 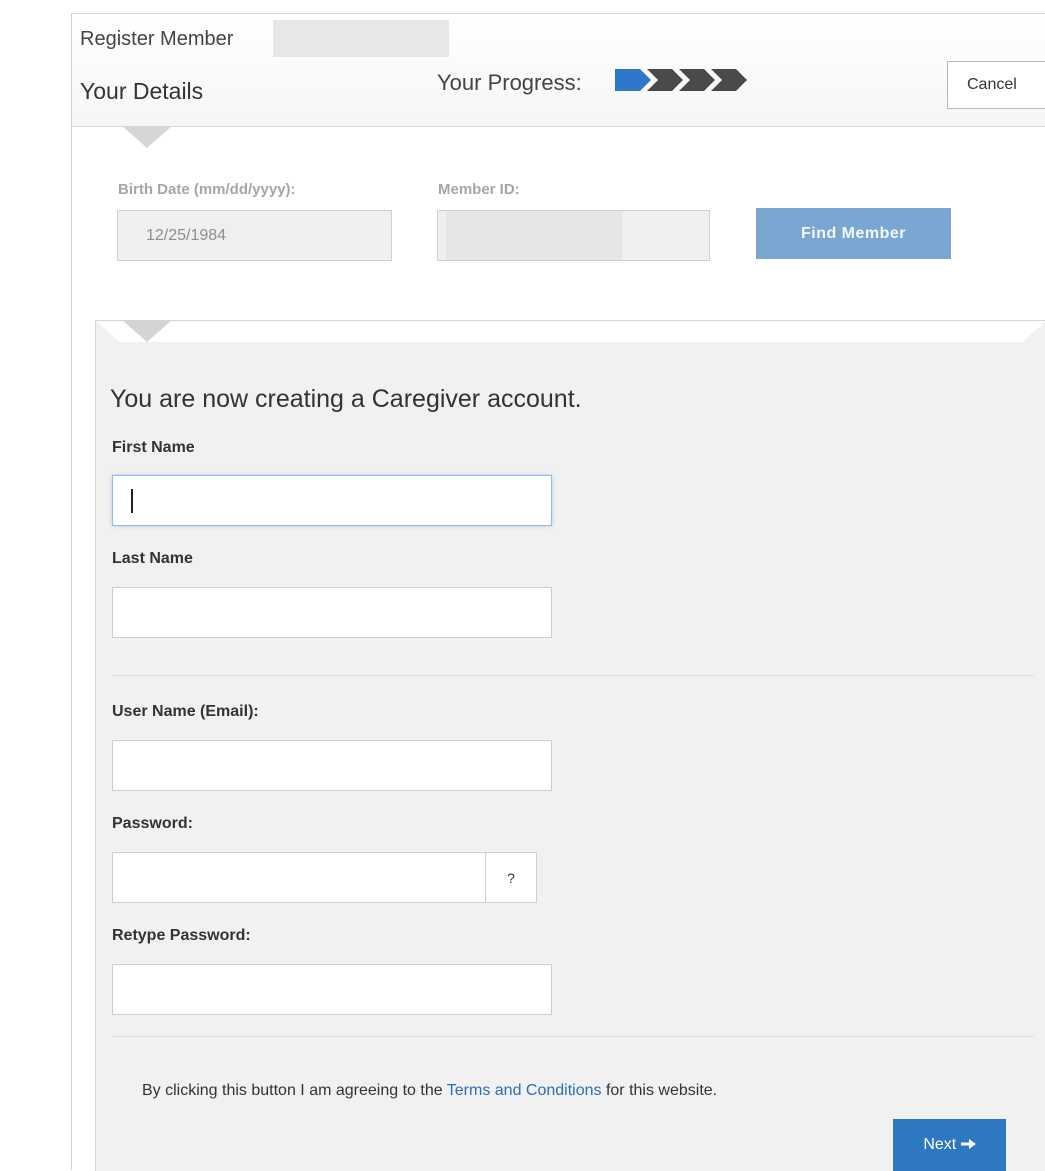 I want to click on member-id-label: Member ID:, so click(x=479, y=189).